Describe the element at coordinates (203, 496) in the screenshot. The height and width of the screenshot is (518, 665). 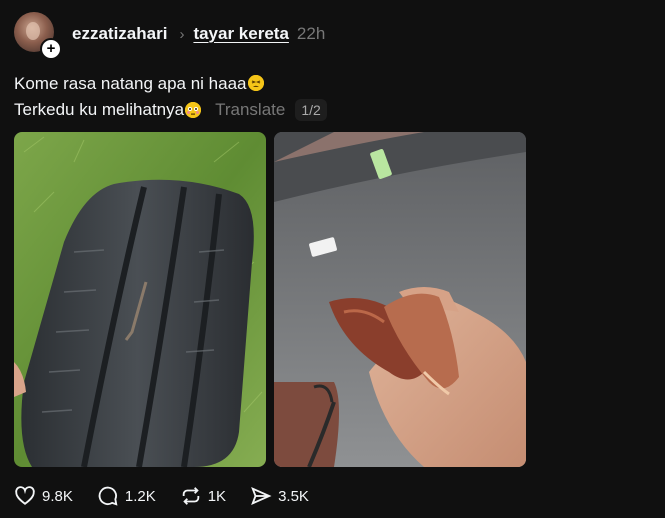
I see `repost-button: 1K` at that location.